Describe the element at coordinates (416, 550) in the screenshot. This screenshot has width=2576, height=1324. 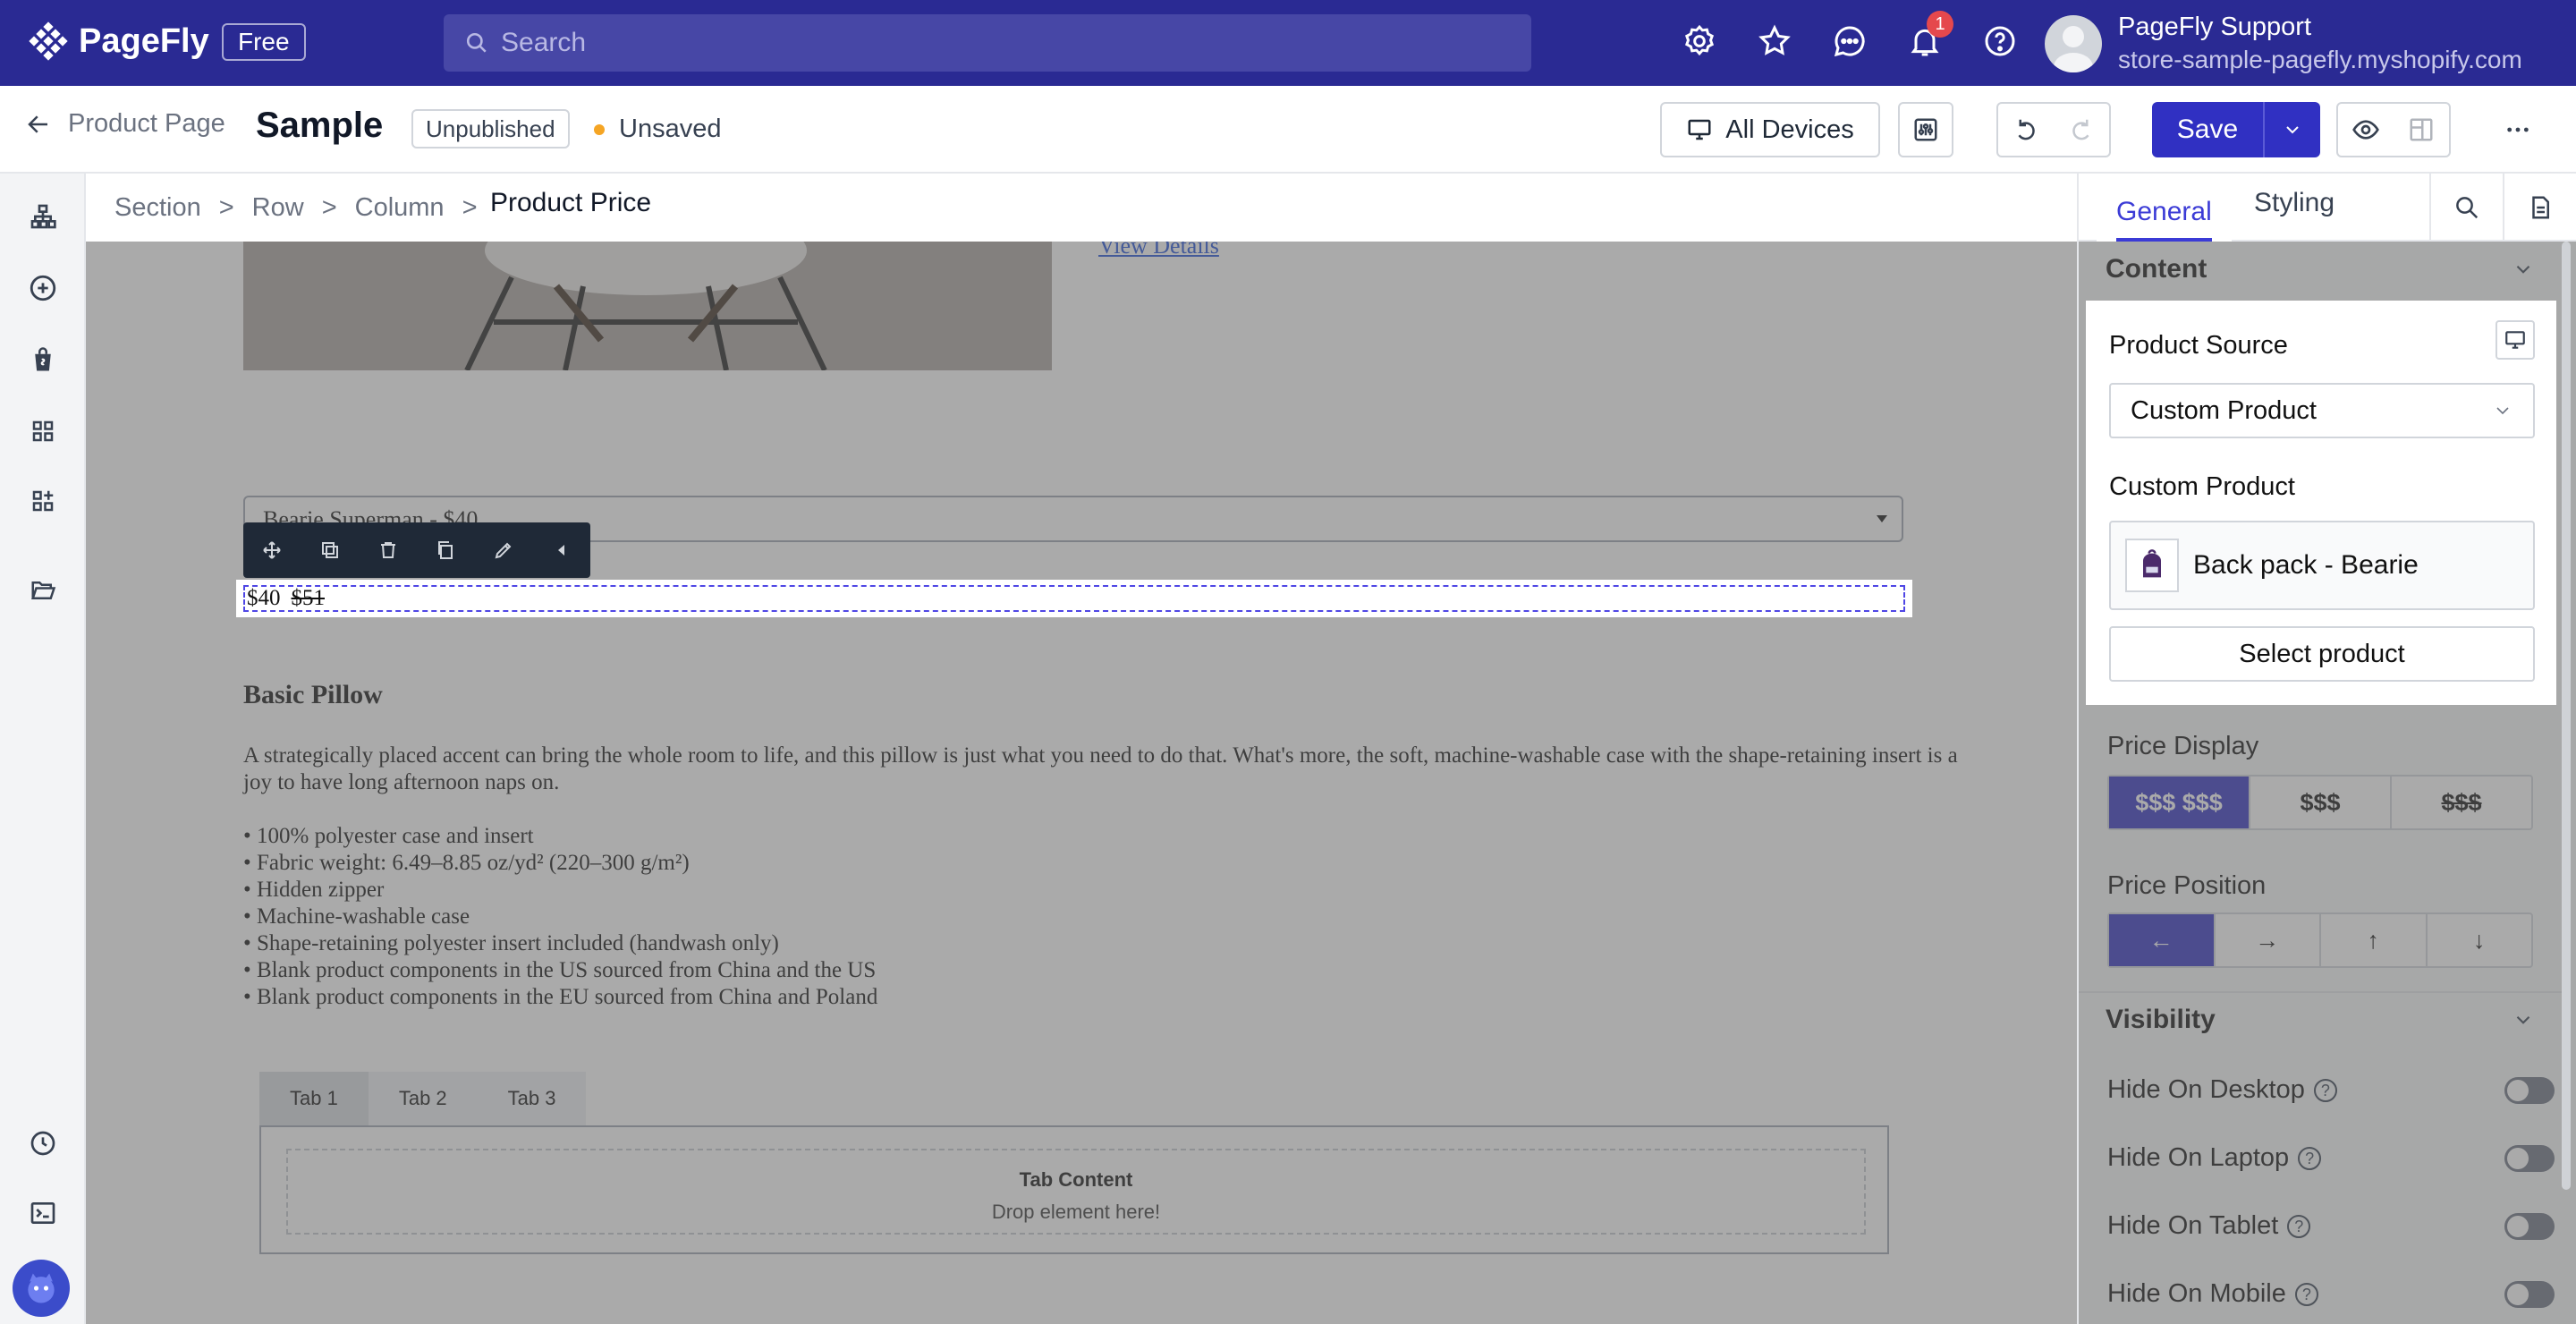
I see `element-toolbar` at that location.